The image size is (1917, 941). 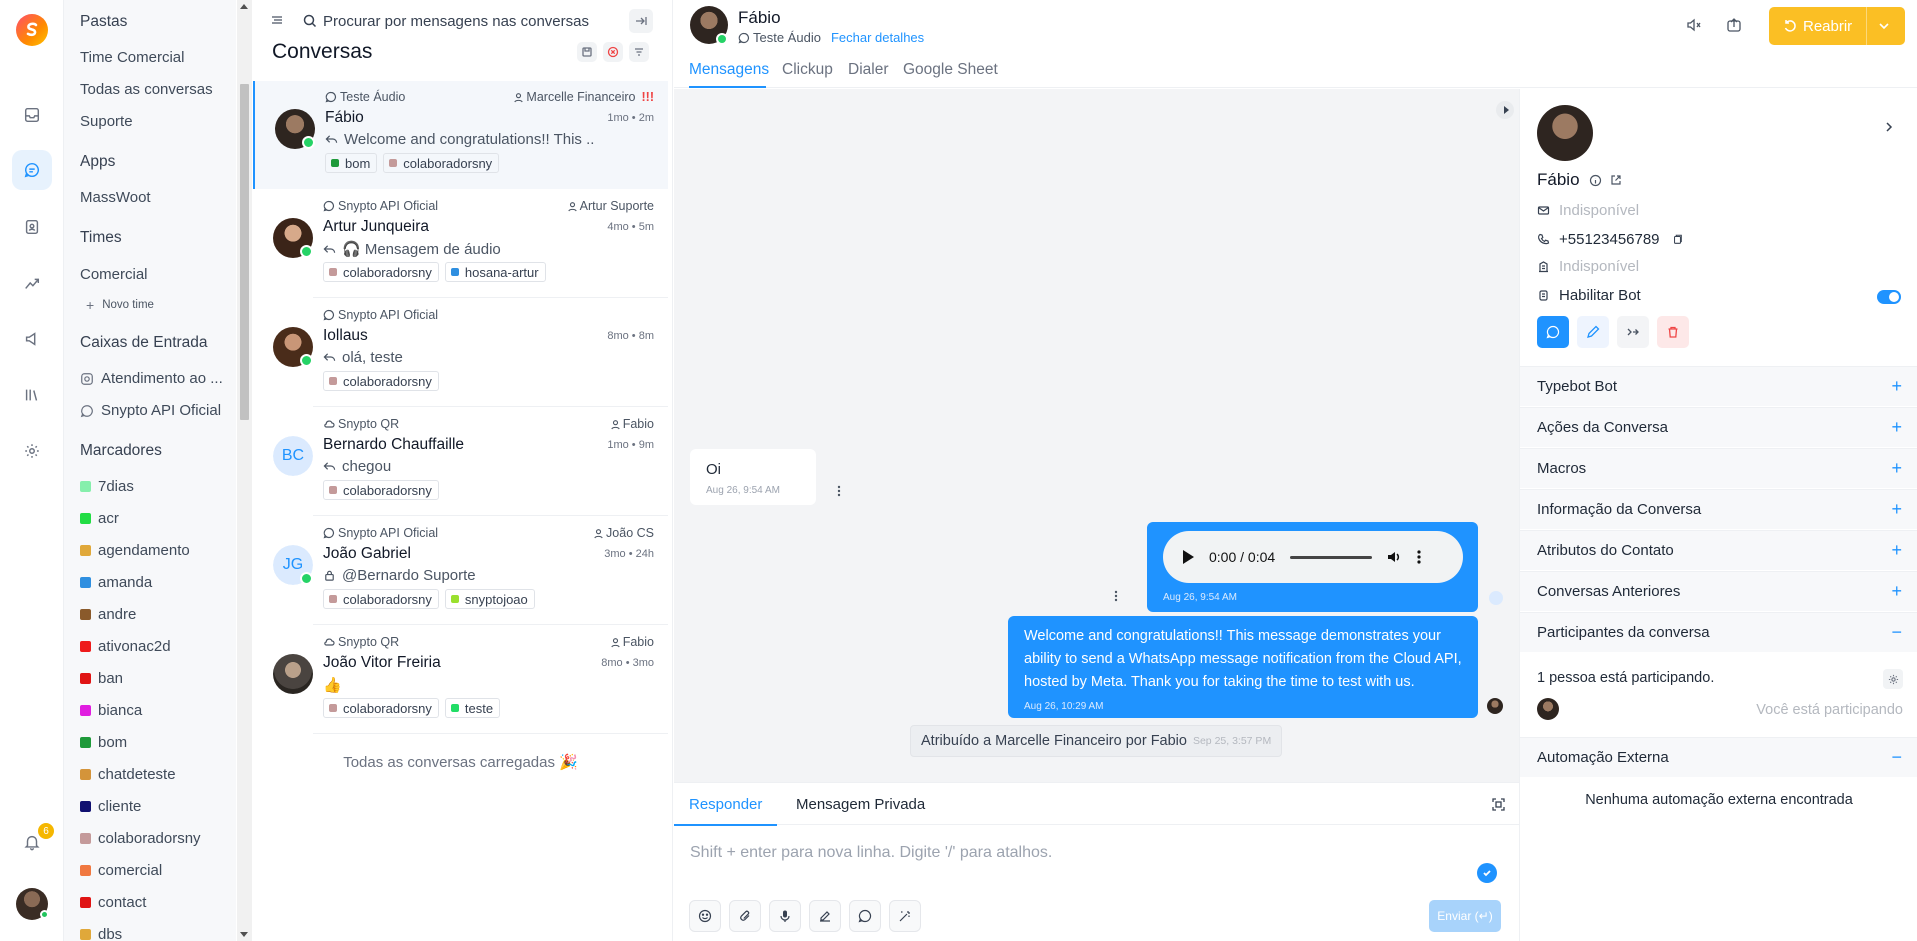 What do you see at coordinates (244, 6) in the screenshot?
I see `scroll-up-arrow-icon` at bounding box center [244, 6].